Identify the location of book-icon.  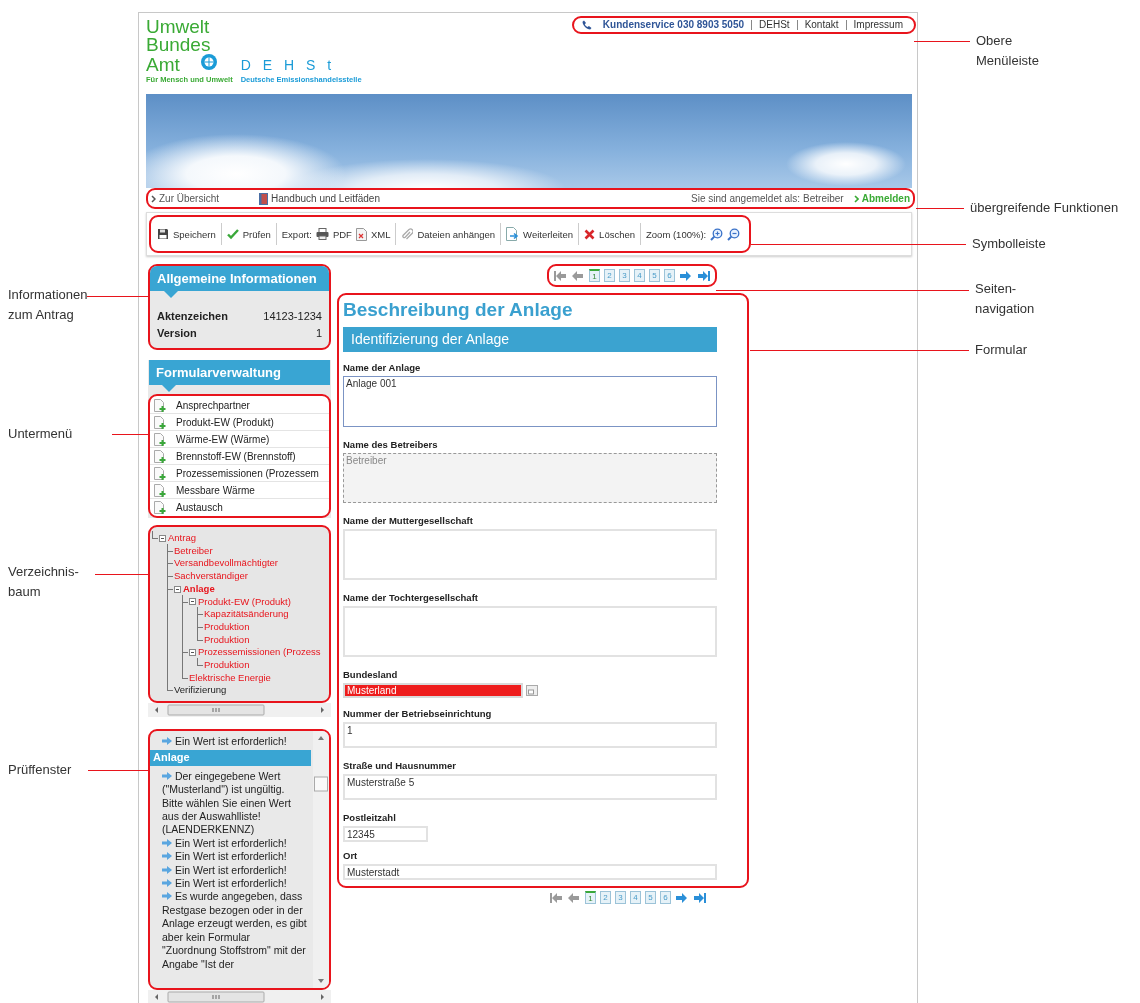
(263, 198).